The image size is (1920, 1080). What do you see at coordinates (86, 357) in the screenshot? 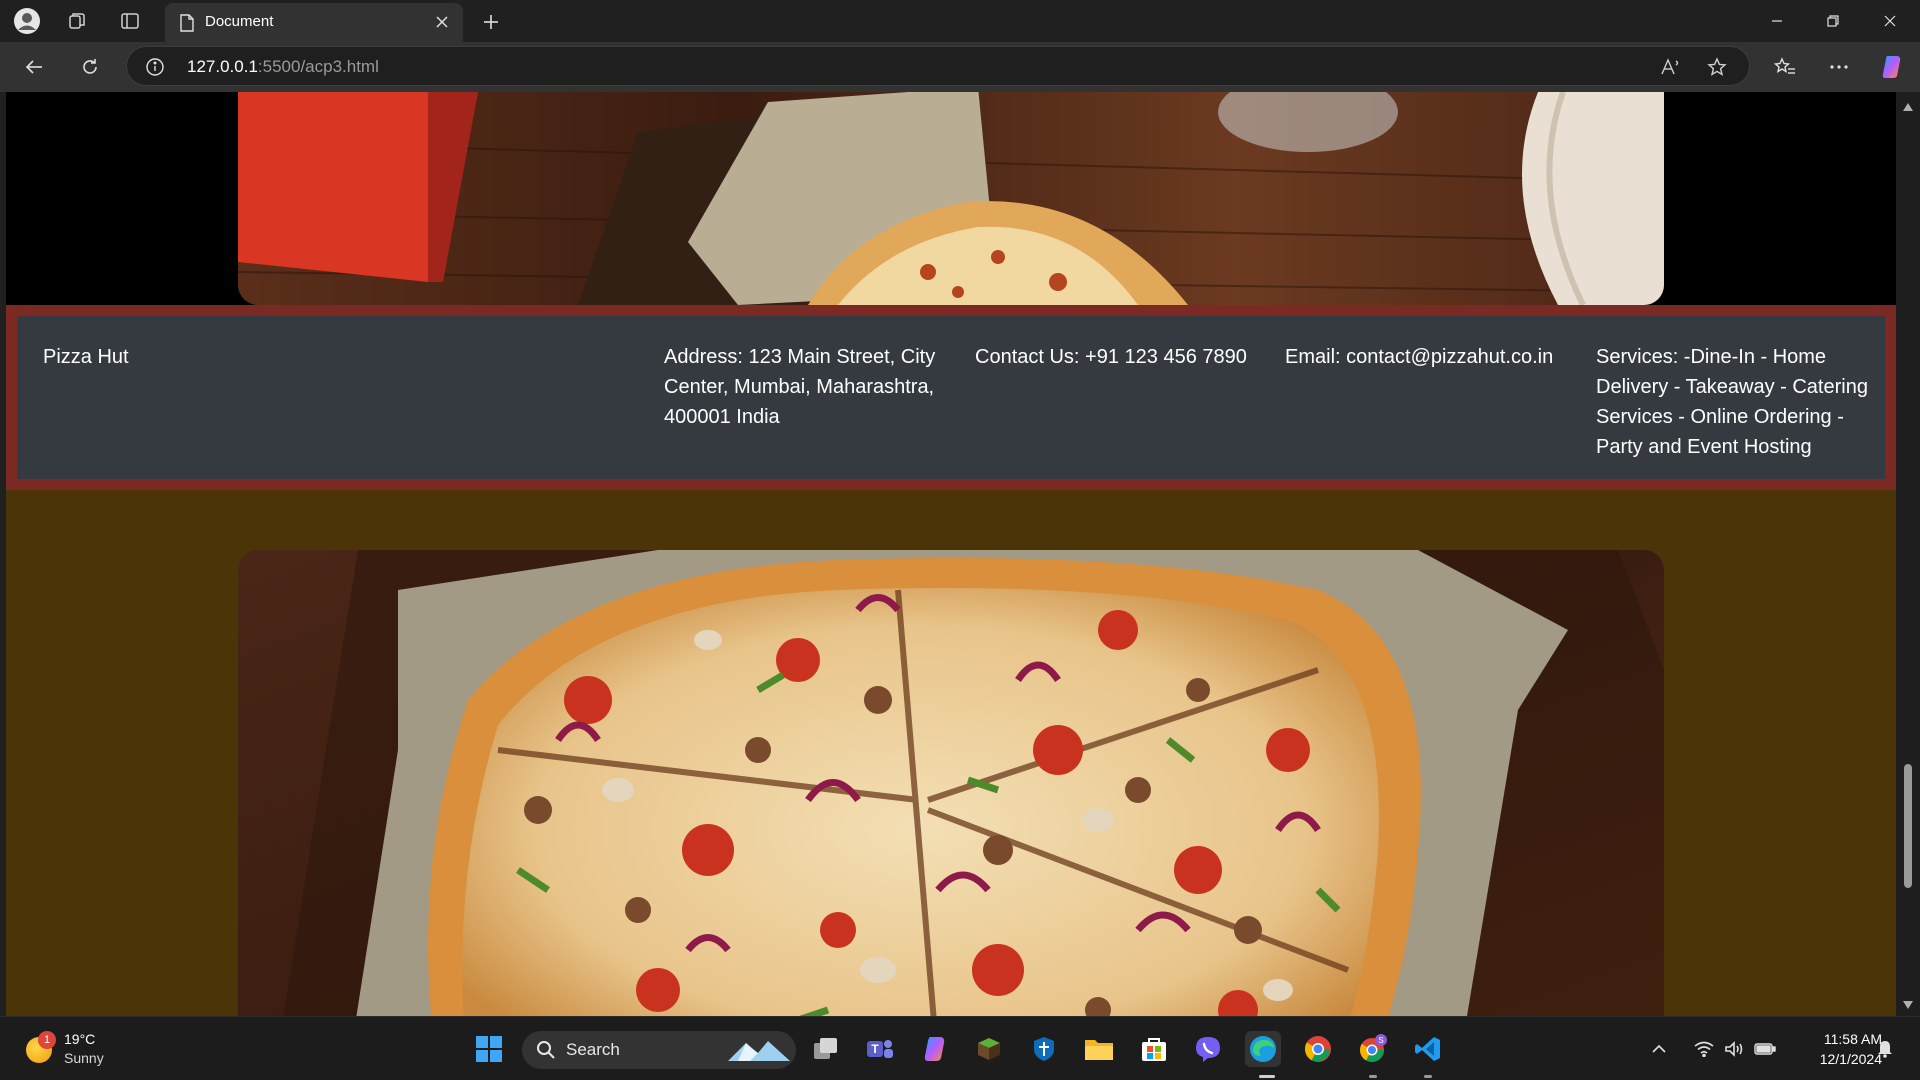
I see `footer-brand: Pizza Hut` at bounding box center [86, 357].